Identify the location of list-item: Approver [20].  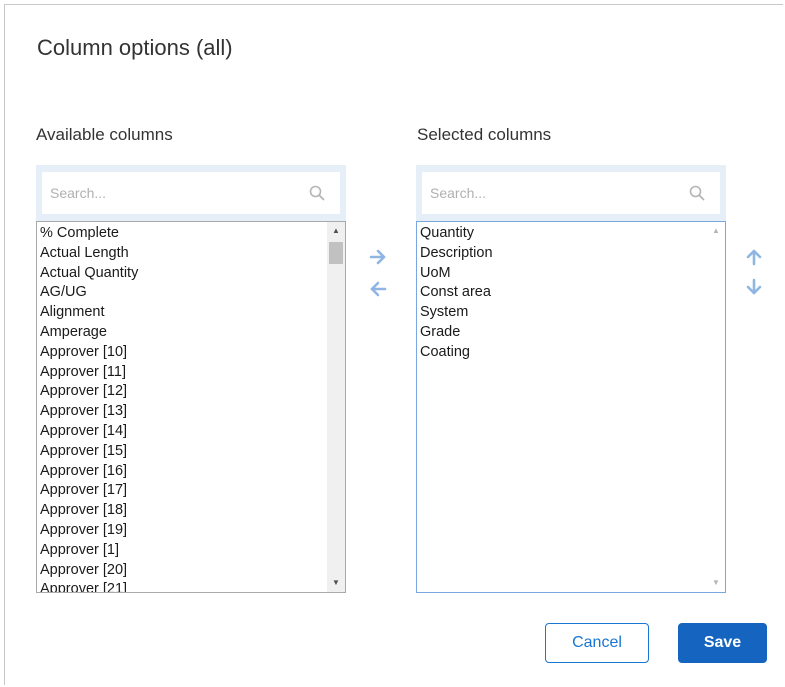
(182, 571).